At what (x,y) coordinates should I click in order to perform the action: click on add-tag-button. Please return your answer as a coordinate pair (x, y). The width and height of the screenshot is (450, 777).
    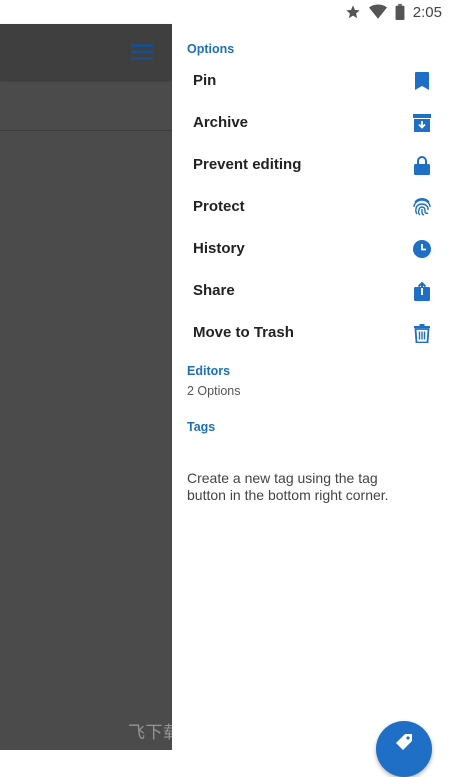
    Looking at the image, I should click on (404, 749).